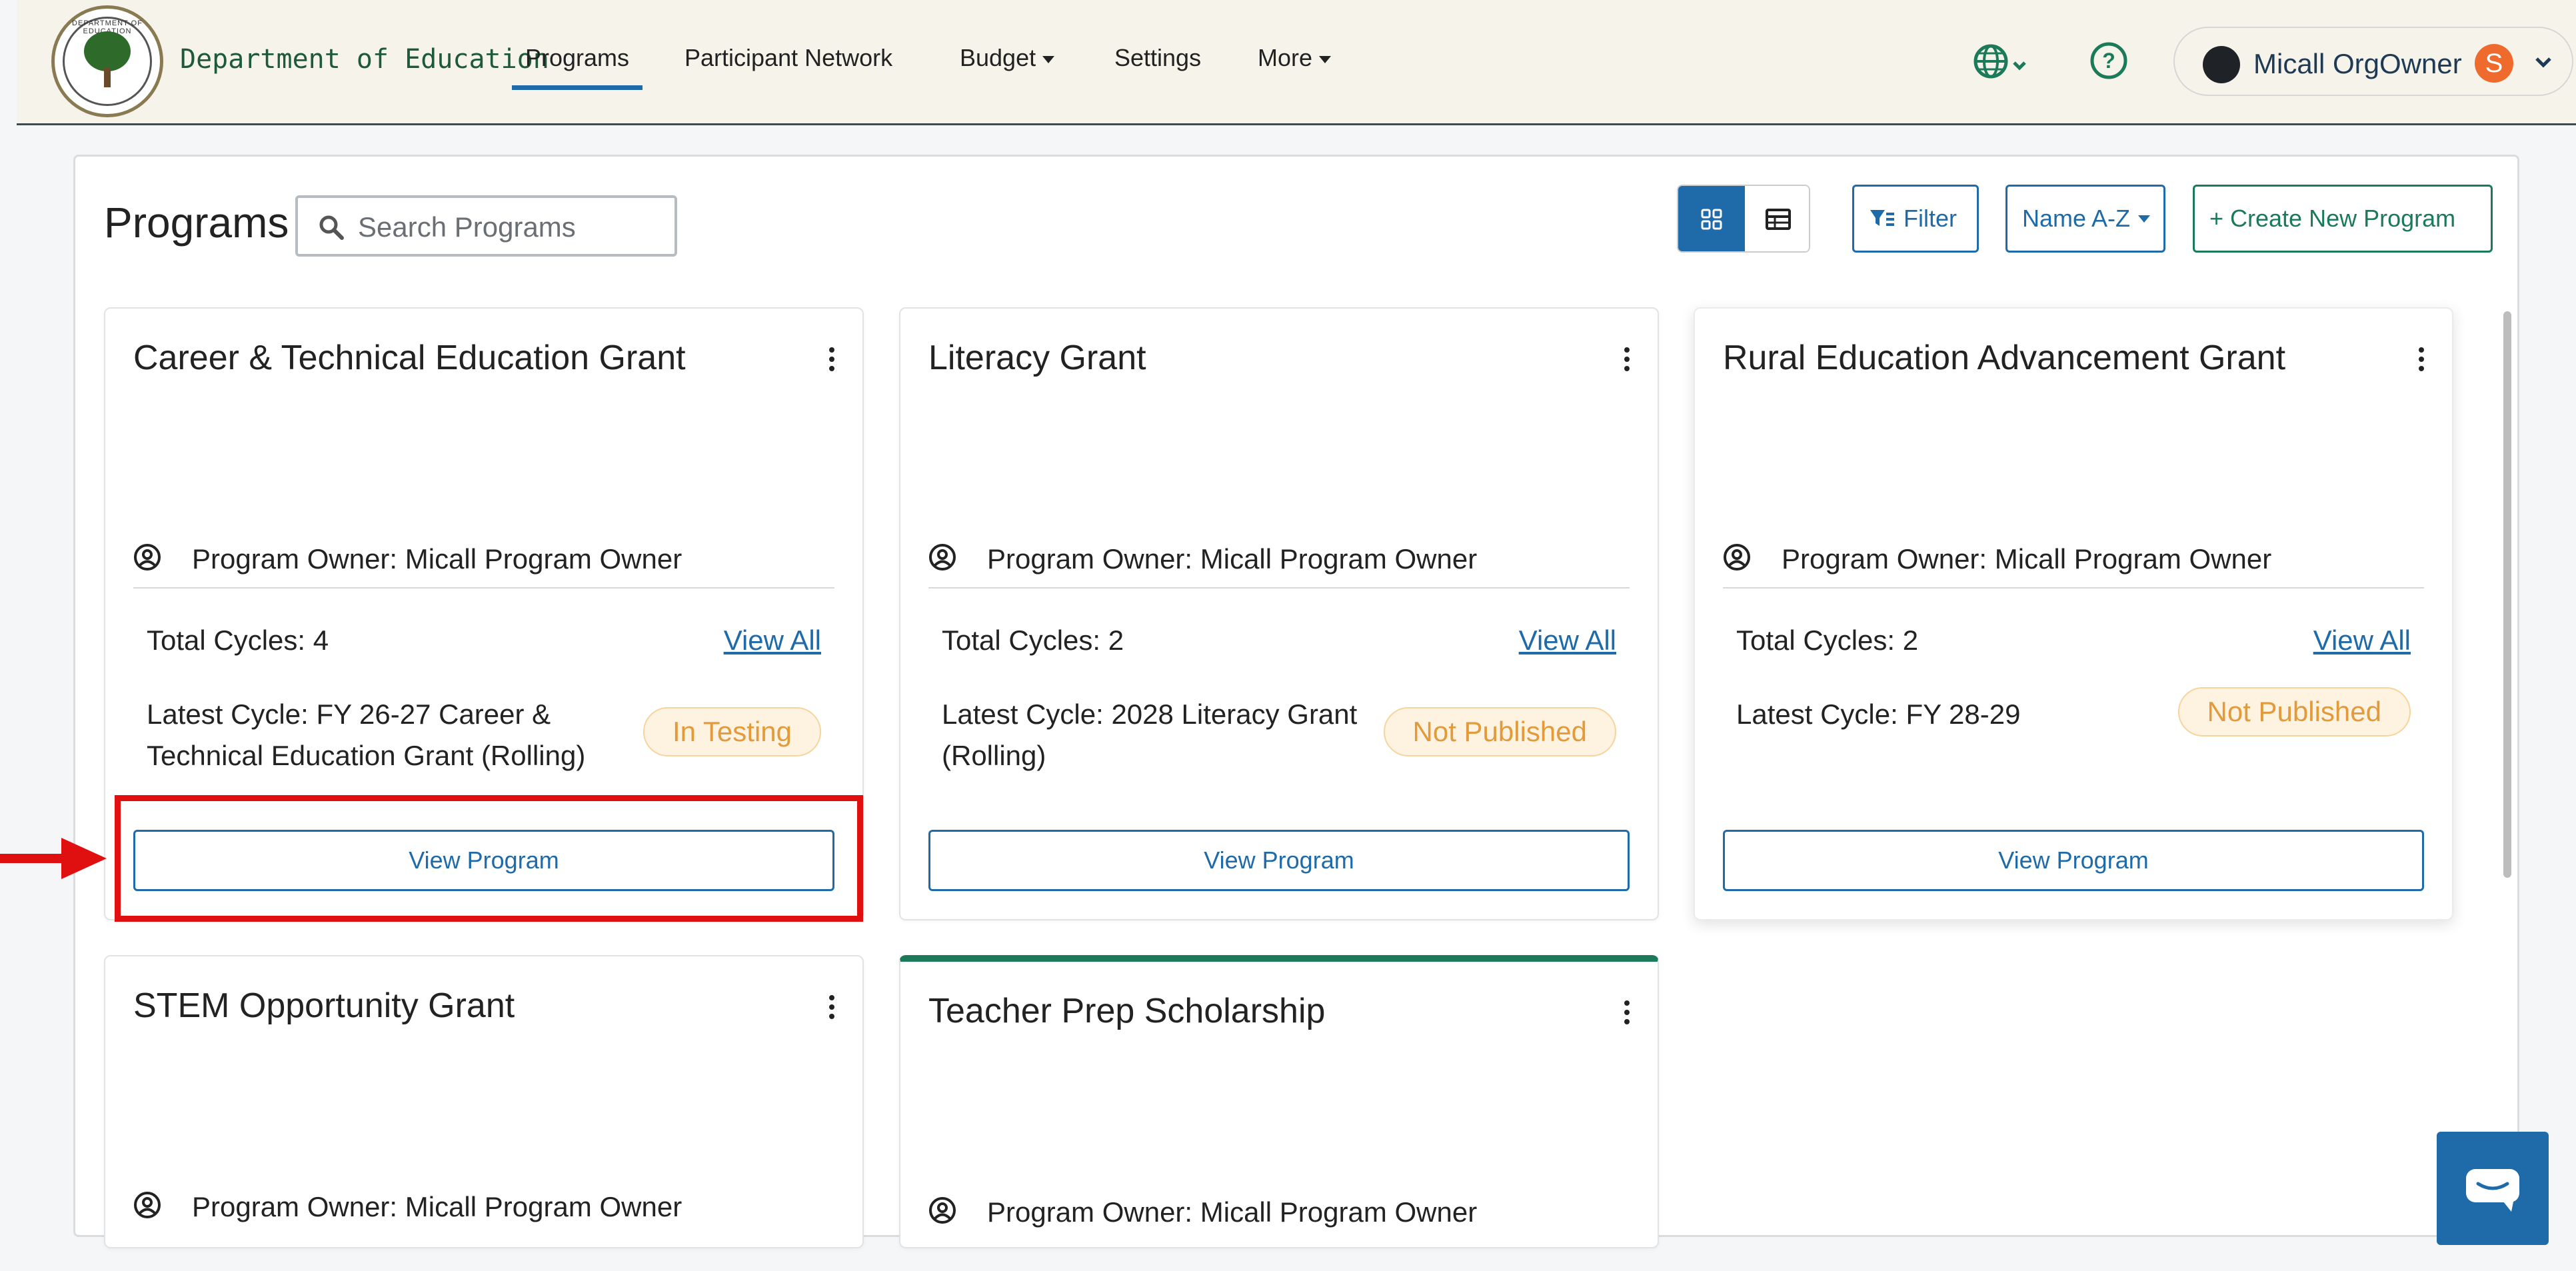  I want to click on language-selector, so click(2006, 62).